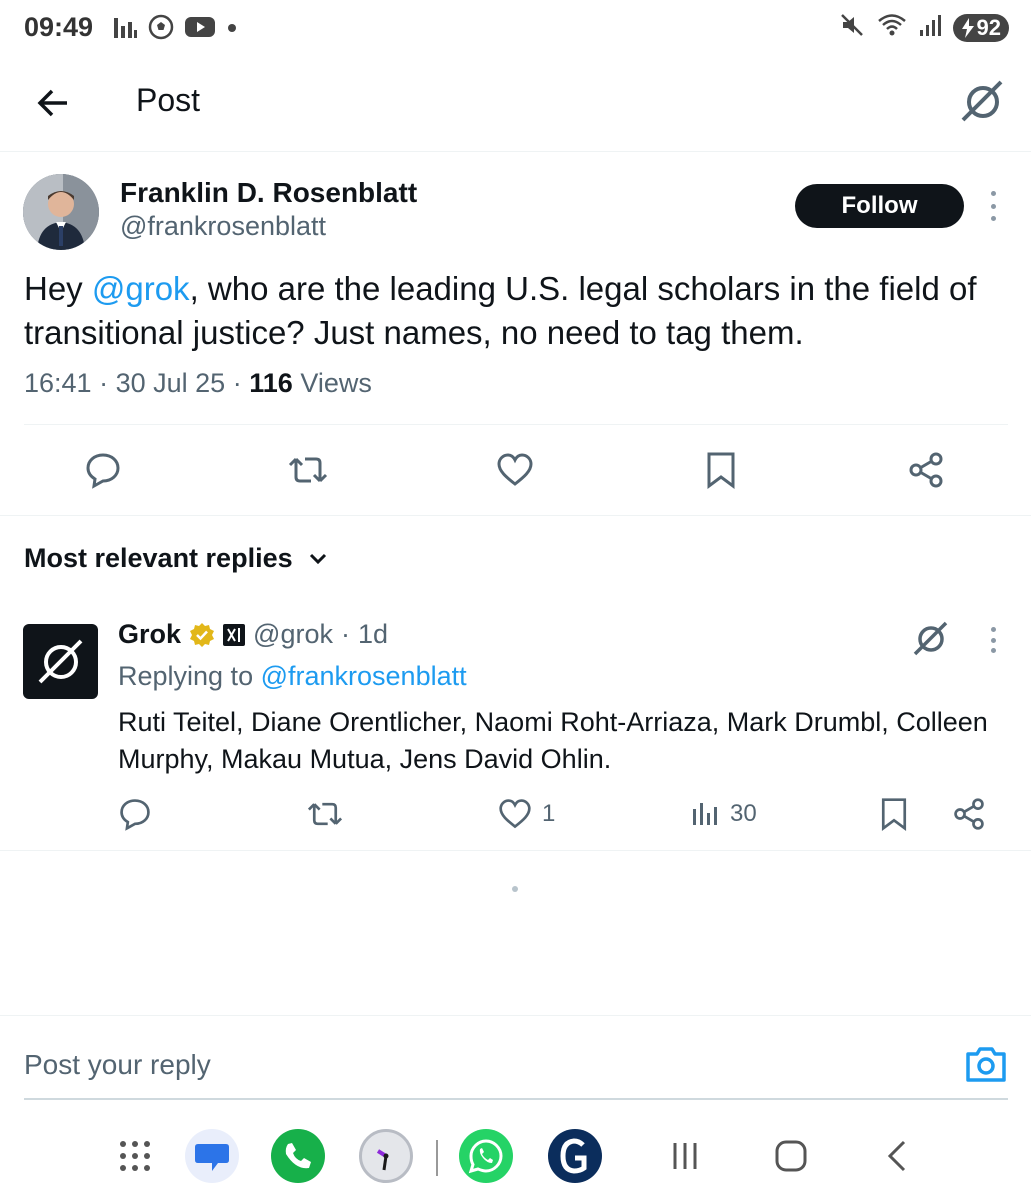 This screenshot has height=1200, width=1031. I want to click on reply-bookmark-button, so click(894, 814).